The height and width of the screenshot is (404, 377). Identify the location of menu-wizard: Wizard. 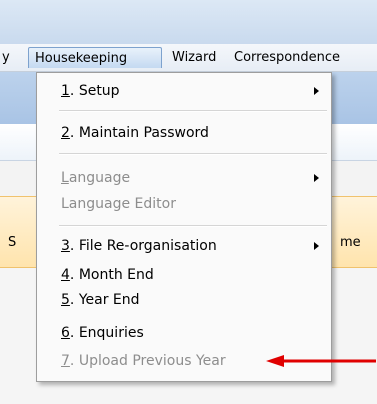
(194, 57).